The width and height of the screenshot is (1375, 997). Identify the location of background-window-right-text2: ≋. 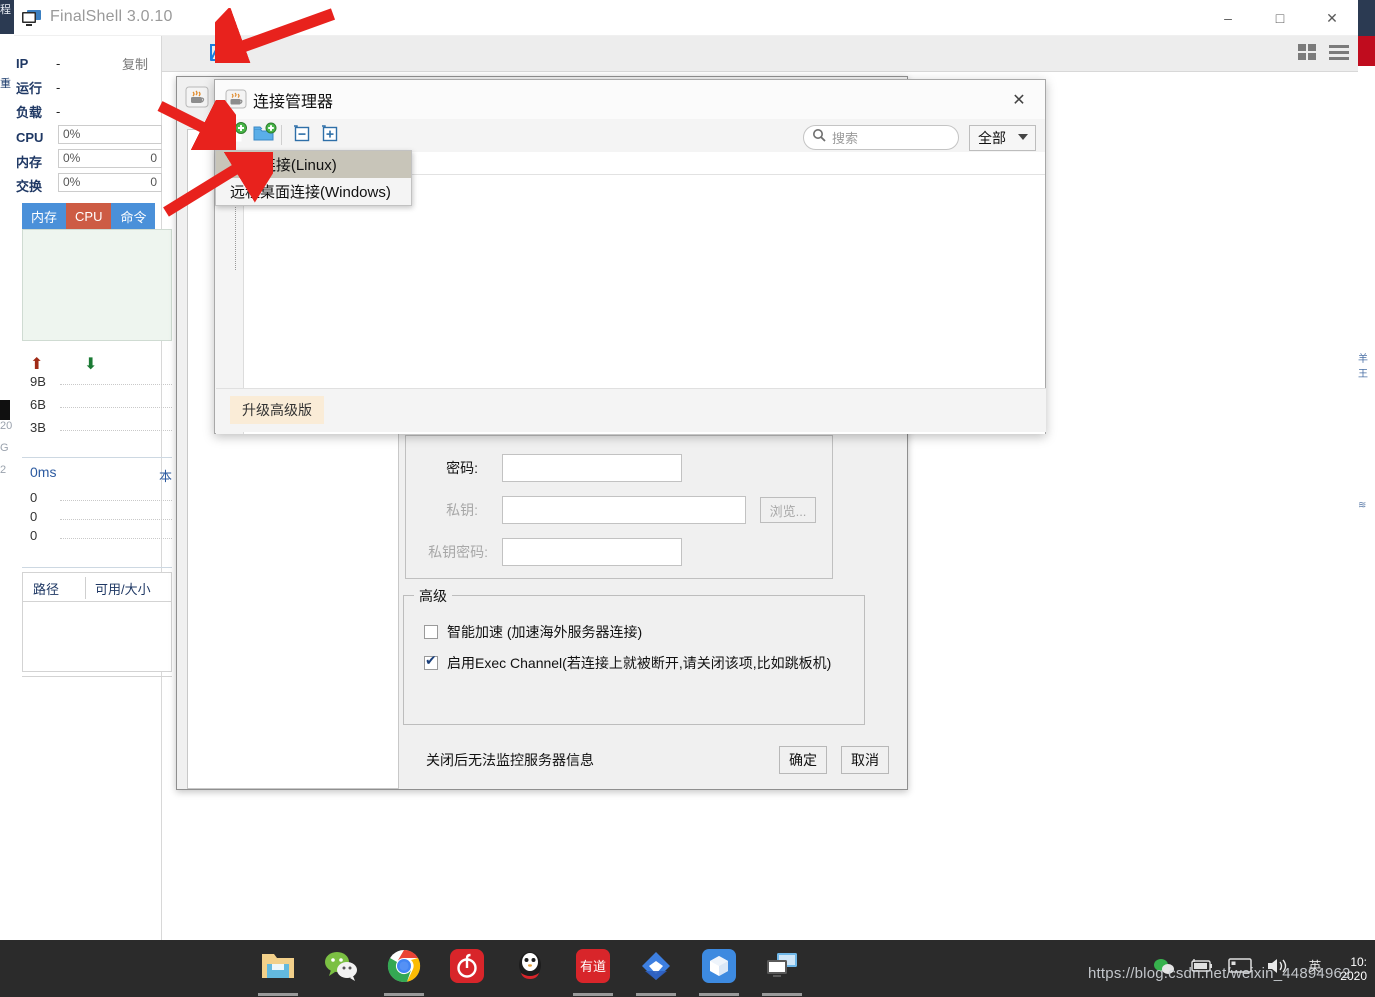
(1362, 505).